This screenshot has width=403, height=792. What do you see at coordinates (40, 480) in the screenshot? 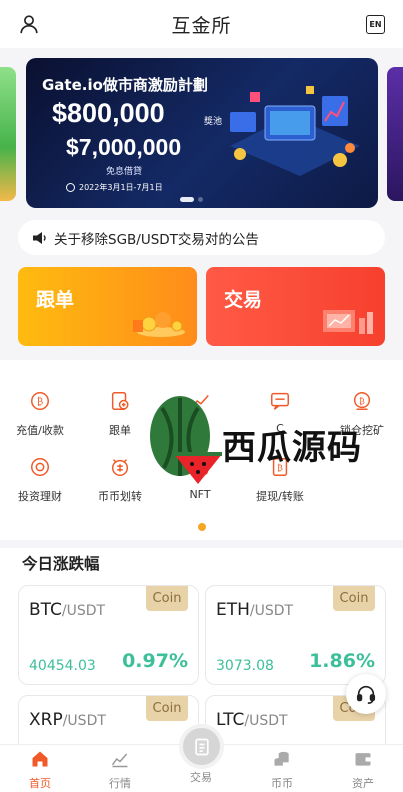
I see `grid-item-invest: 投资理财` at bounding box center [40, 480].